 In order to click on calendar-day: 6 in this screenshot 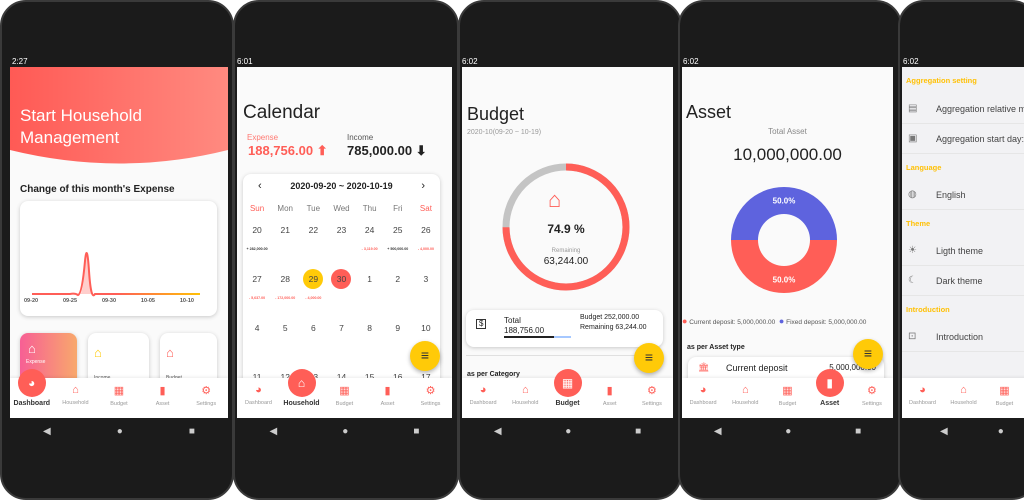, I will do `click(313, 340)`.